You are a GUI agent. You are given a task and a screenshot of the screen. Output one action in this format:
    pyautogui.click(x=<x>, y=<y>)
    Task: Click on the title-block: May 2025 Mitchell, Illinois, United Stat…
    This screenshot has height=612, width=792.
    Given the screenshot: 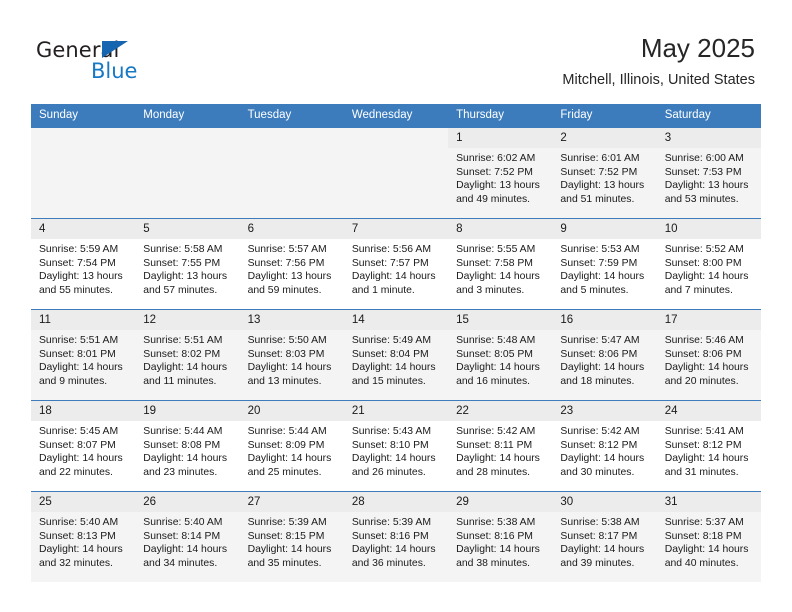 What is the action you would take?
    pyautogui.click(x=658, y=60)
    